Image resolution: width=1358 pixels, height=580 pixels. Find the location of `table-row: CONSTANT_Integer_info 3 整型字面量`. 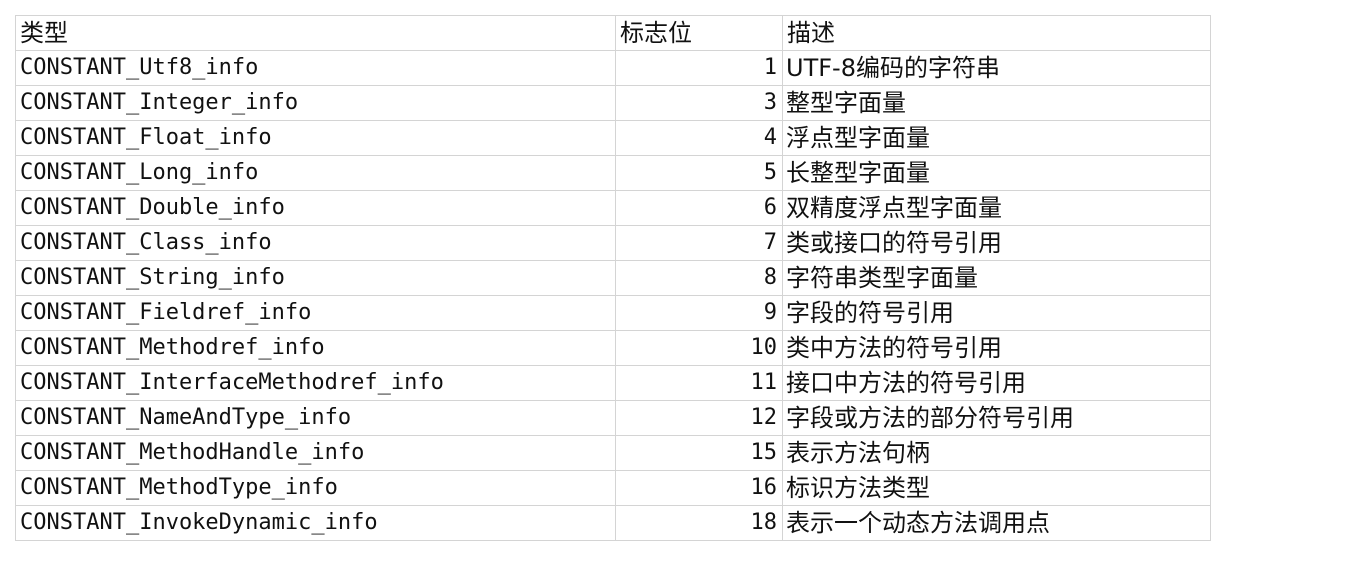

table-row: CONSTANT_Integer_info 3 整型字面量 is located at coordinates (613, 103).